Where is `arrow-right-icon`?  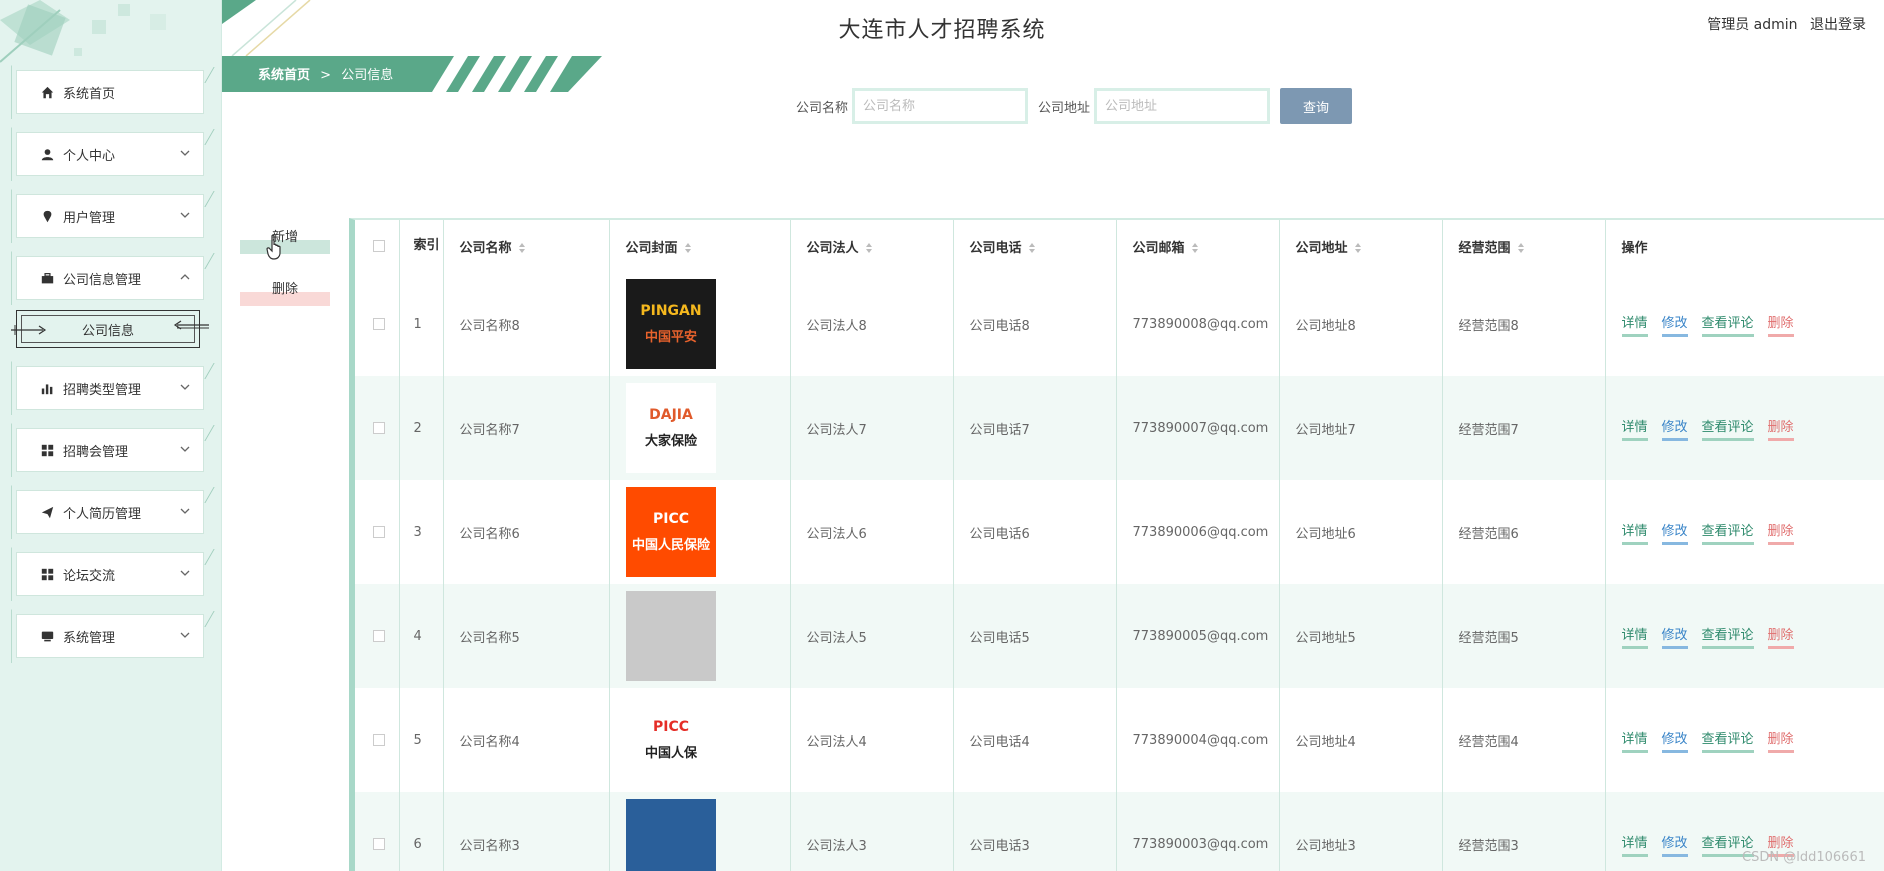 arrow-right-icon is located at coordinates (29, 330).